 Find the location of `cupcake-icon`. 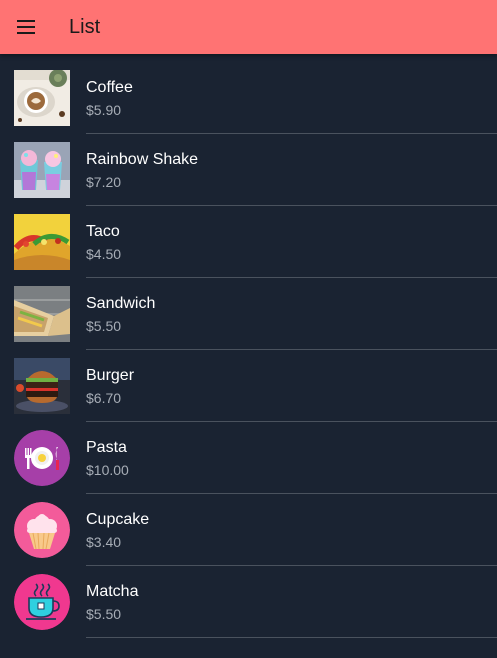

cupcake-icon is located at coordinates (42, 530).